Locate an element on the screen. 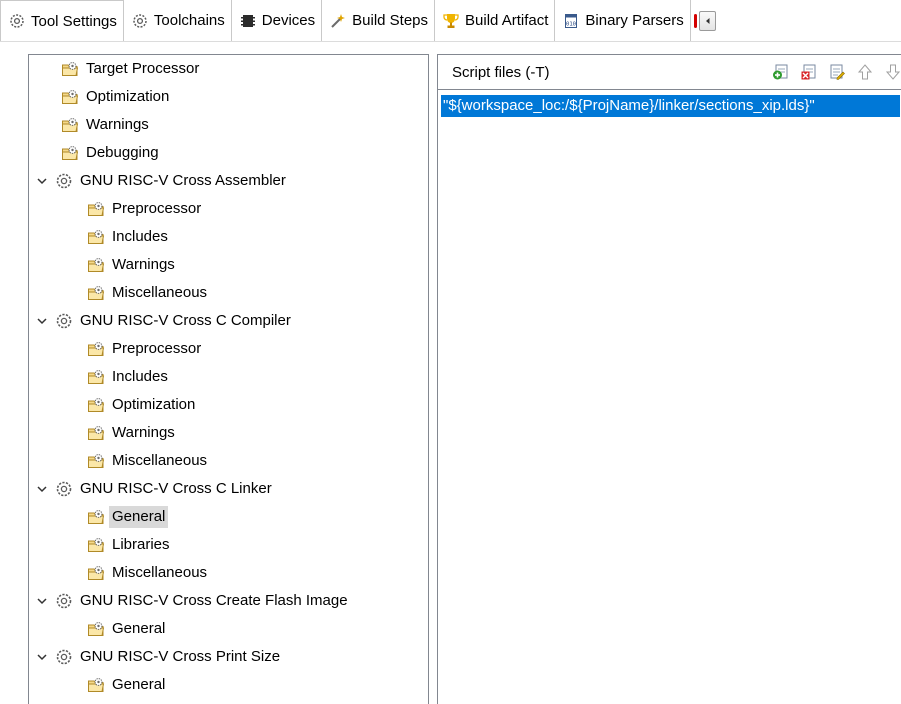  list-toolbar is located at coordinates (836, 72).